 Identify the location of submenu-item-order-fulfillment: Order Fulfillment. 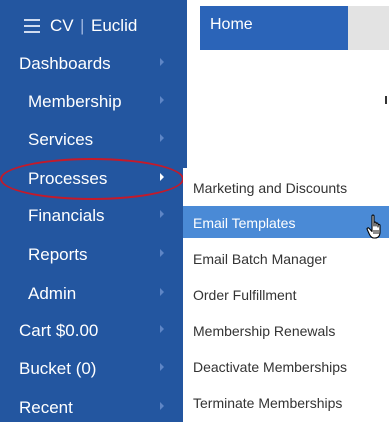
(286, 294).